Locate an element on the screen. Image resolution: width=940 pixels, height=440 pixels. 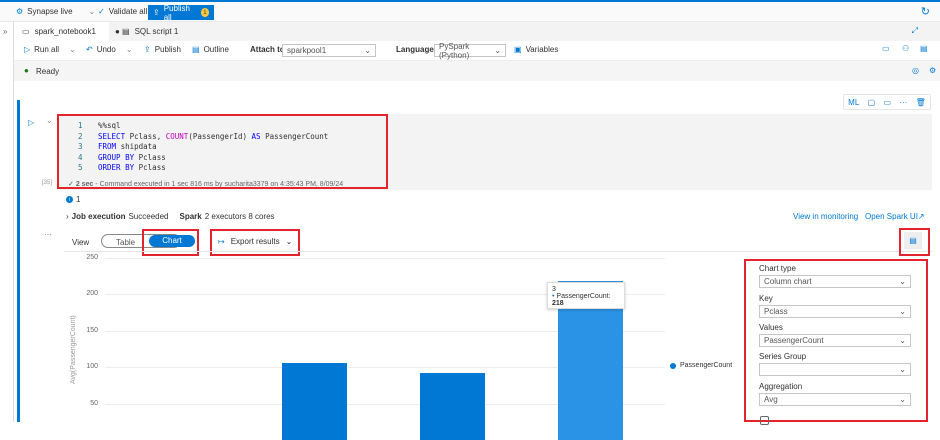
outline-icon: ▤ is located at coordinates (196, 49).